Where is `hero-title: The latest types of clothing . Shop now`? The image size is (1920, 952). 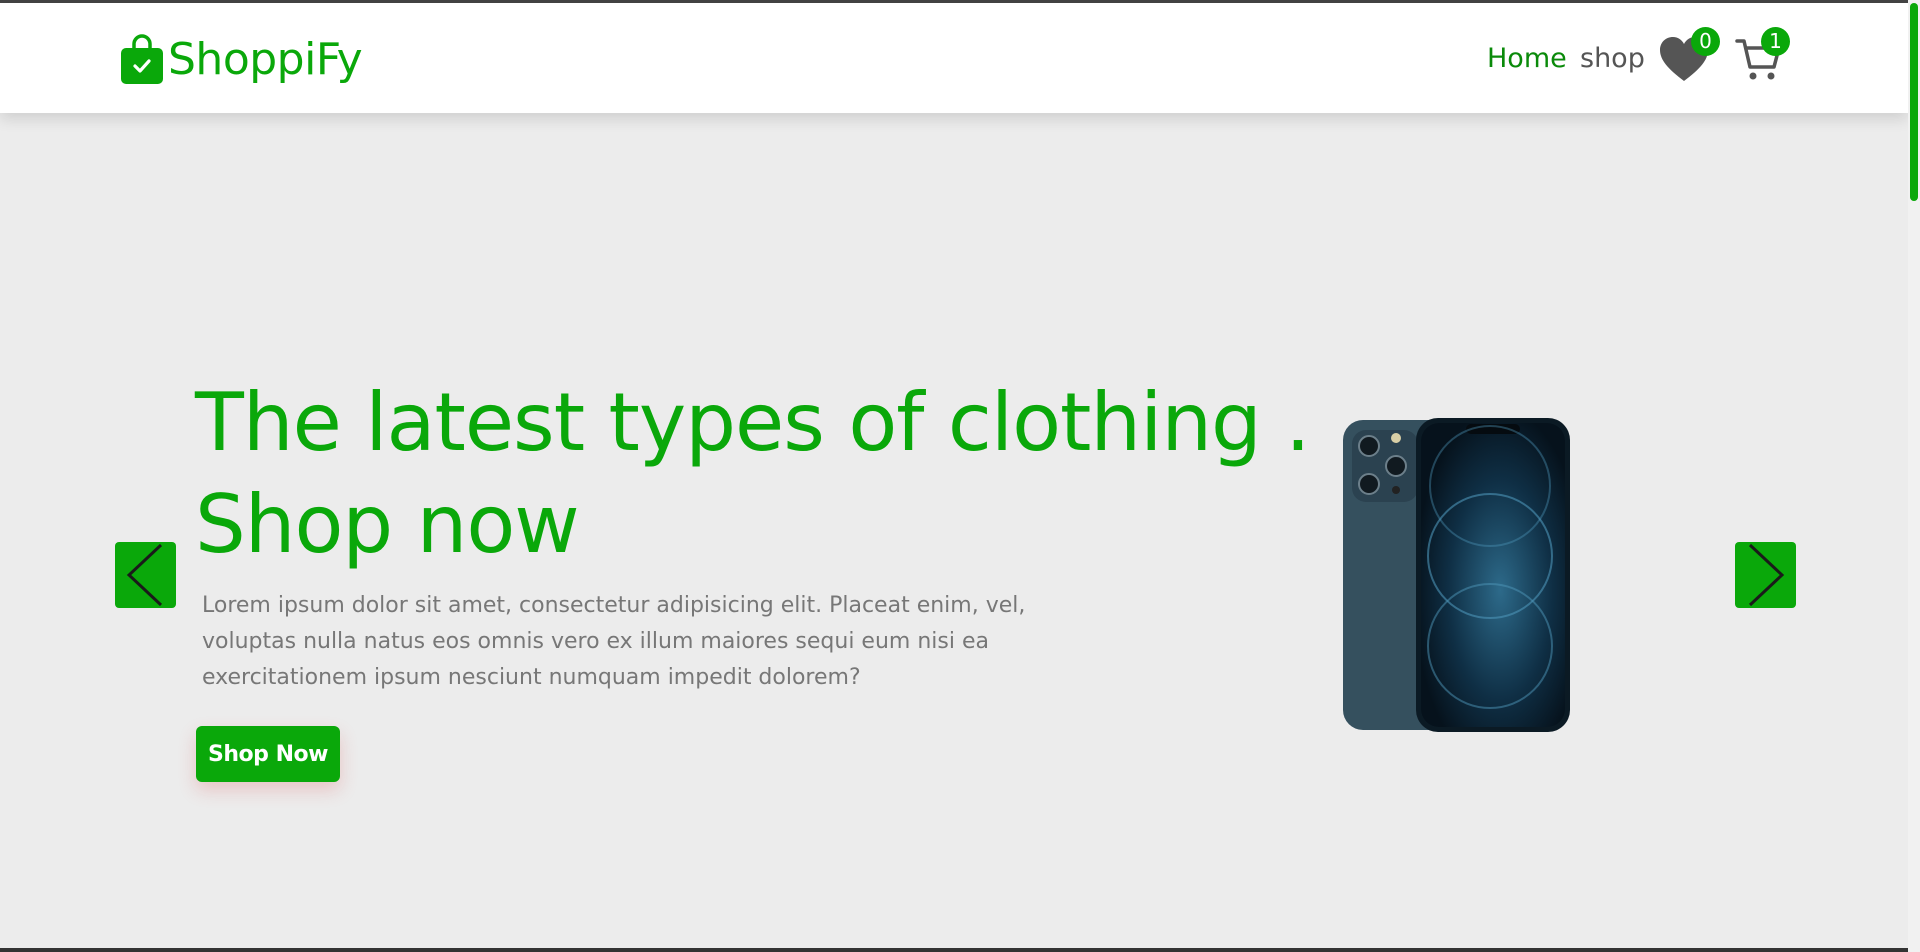 hero-title: The latest types of clothing . Shop now is located at coordinates (753, 474).